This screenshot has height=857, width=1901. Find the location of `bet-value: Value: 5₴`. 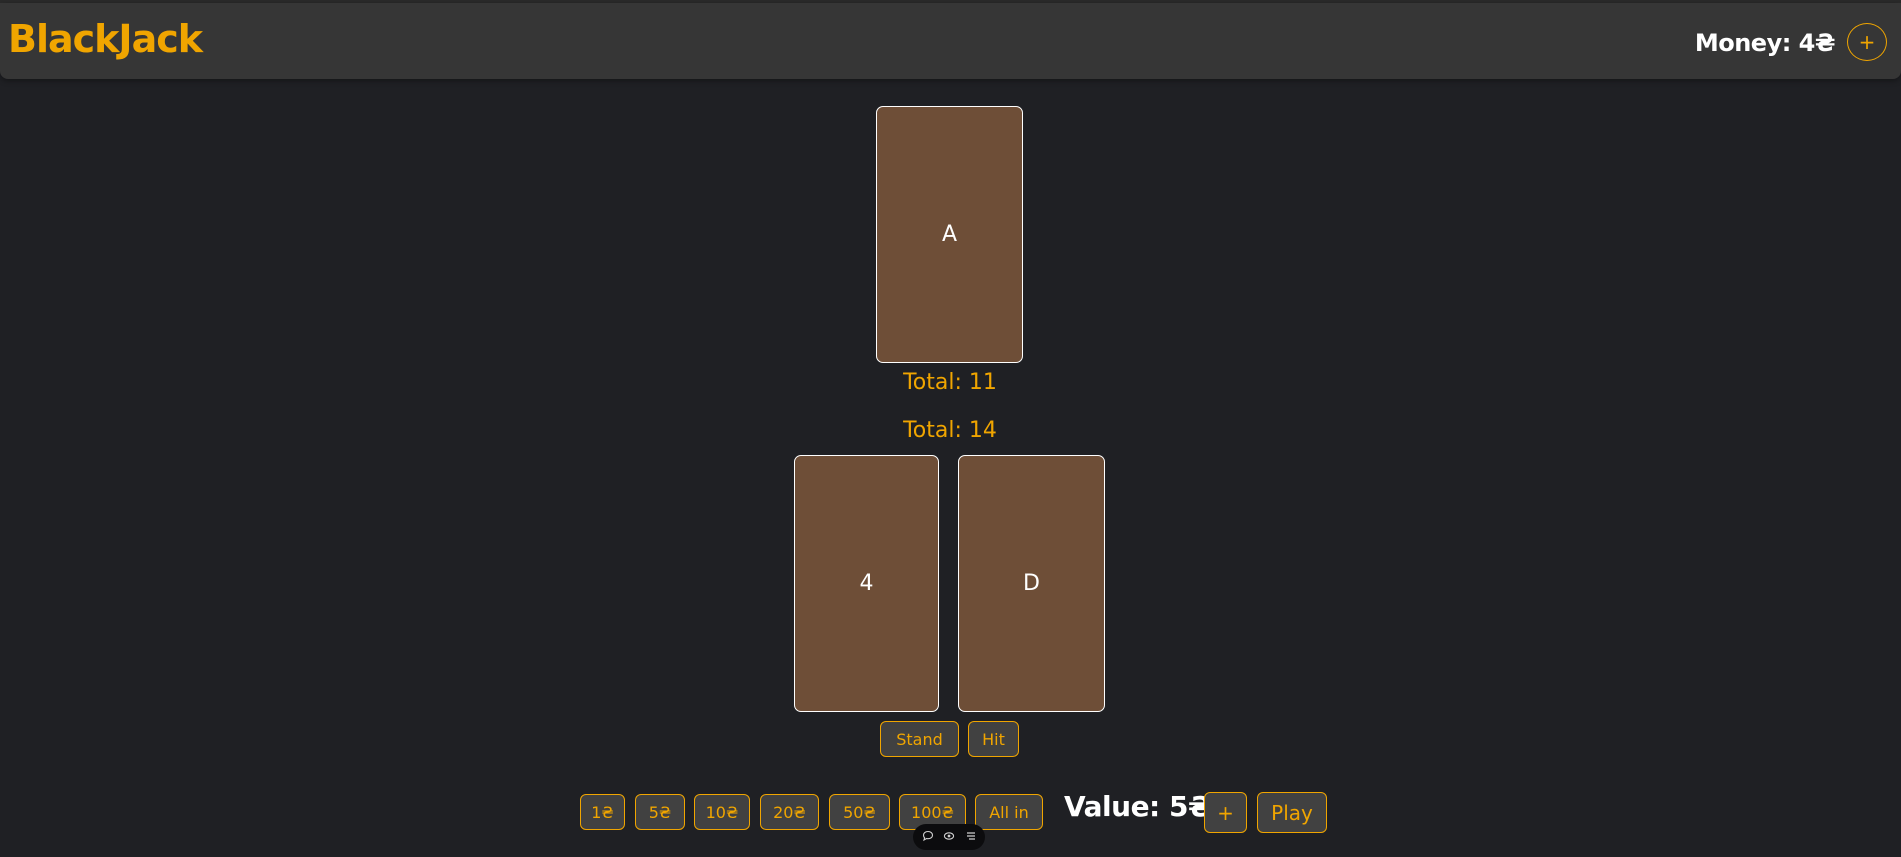

bet-value: Value: 5₴ is located at coordinates (1138, 806).